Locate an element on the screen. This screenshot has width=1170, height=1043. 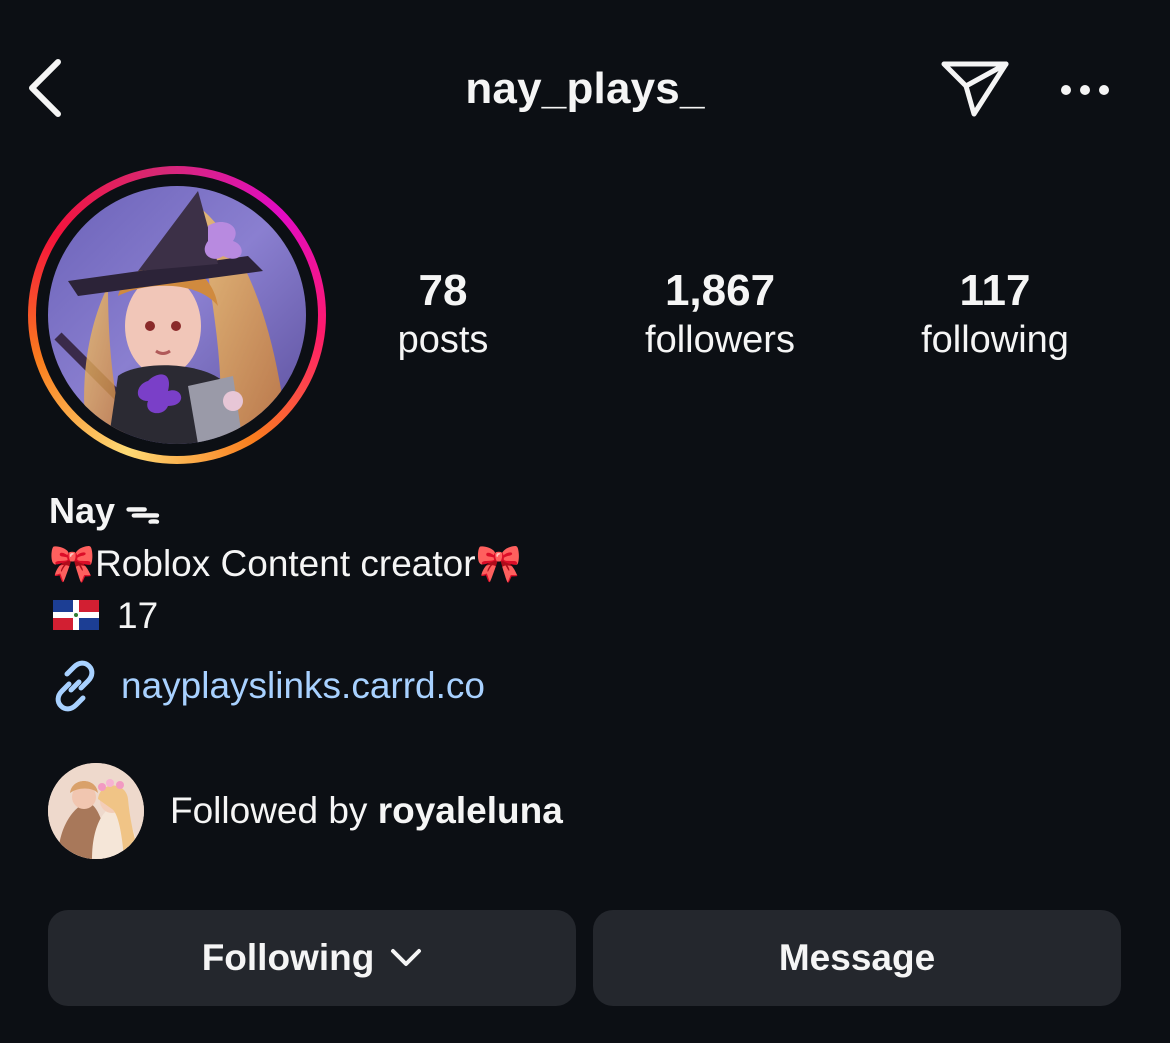
bio-line-1: 🎀Roblox Content creator🎀 is located at coordinates (285, 563).